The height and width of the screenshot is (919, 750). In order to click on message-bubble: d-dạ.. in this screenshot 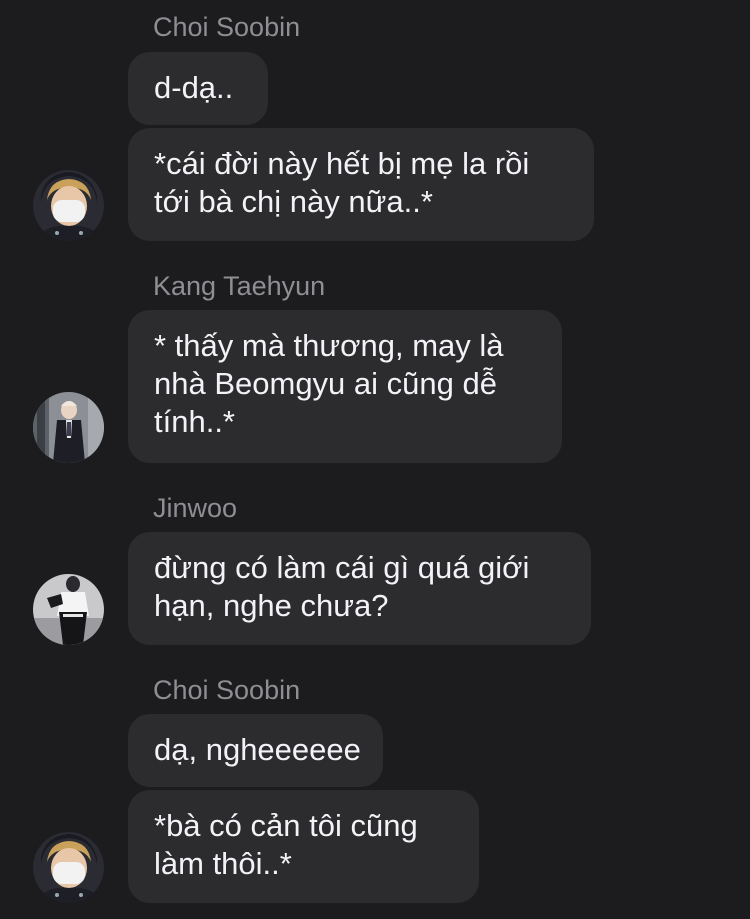, I will do `click(198, 88)`.